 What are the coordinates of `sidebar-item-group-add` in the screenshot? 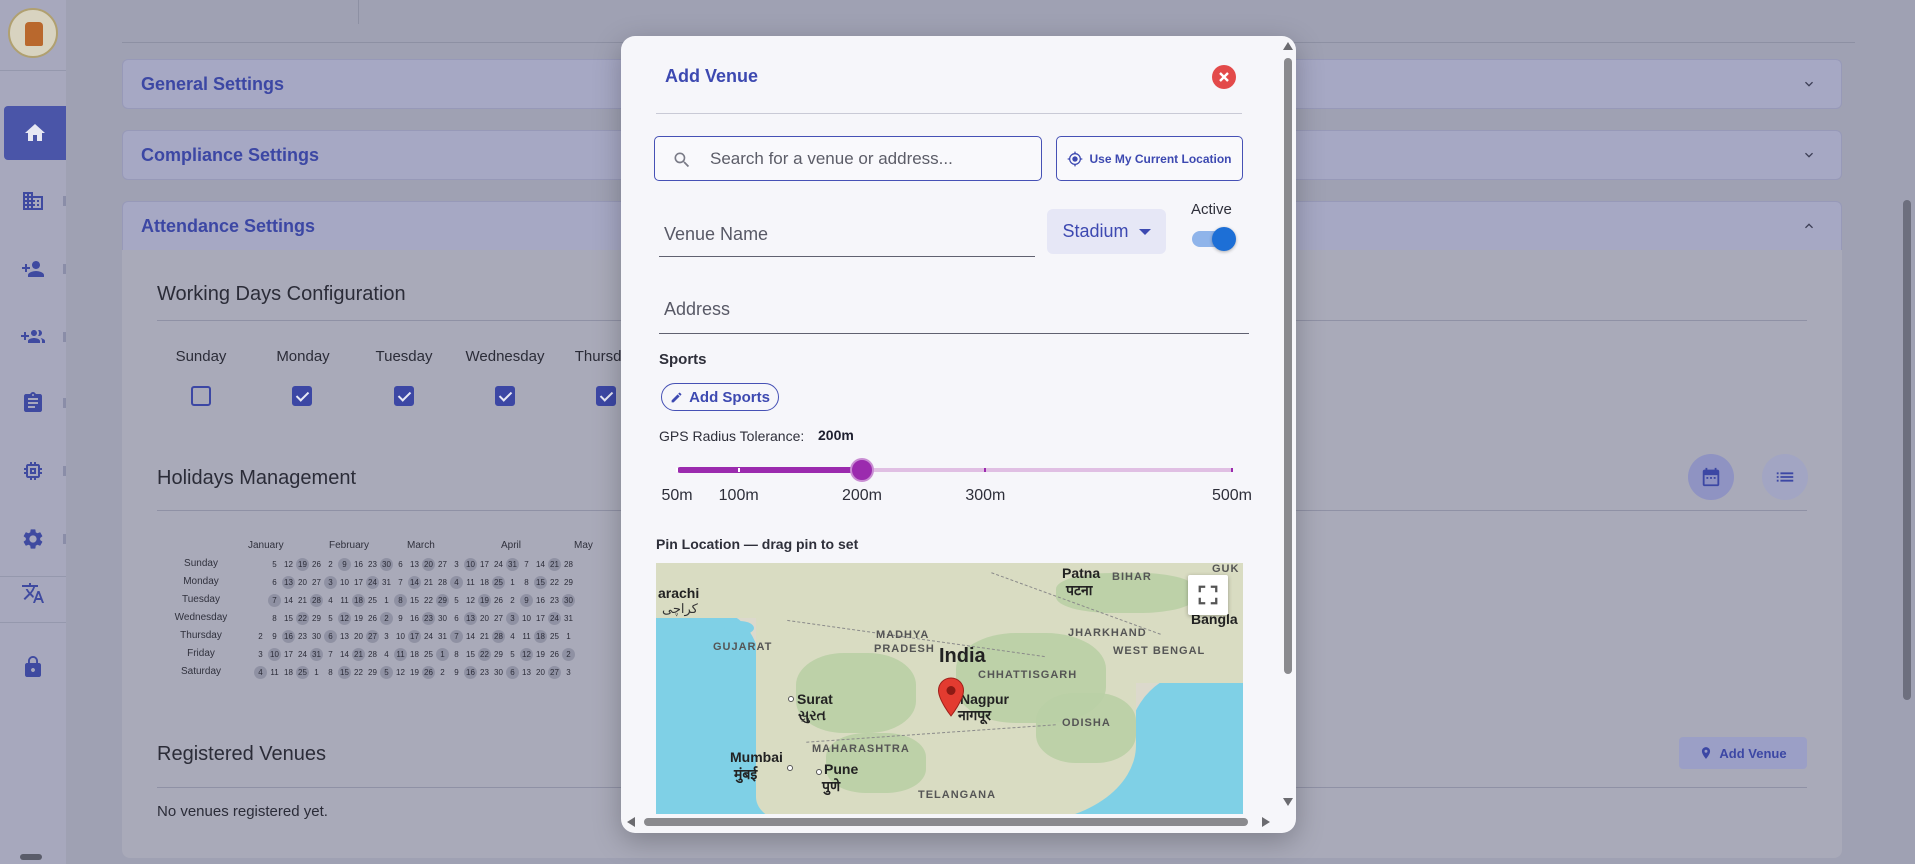 It's located at (33, 337).